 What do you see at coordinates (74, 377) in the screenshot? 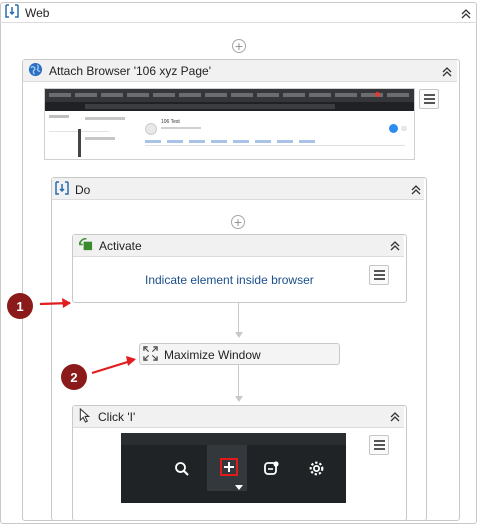
I see `callout-badge: 2` at bounding box center [74, 377].